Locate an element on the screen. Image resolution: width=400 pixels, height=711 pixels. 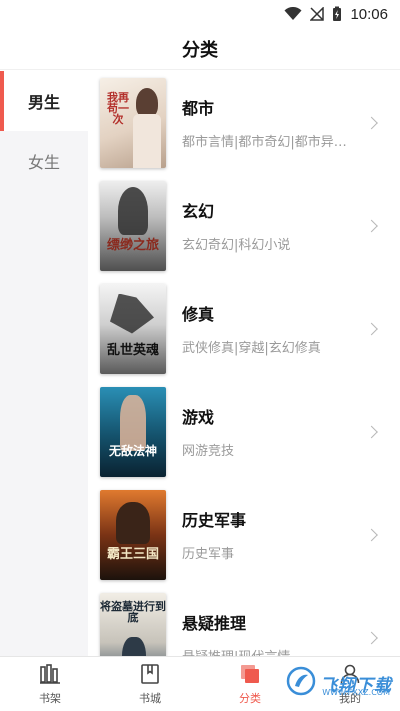
status-time: 10:06 is located at coordinates (369, 14).